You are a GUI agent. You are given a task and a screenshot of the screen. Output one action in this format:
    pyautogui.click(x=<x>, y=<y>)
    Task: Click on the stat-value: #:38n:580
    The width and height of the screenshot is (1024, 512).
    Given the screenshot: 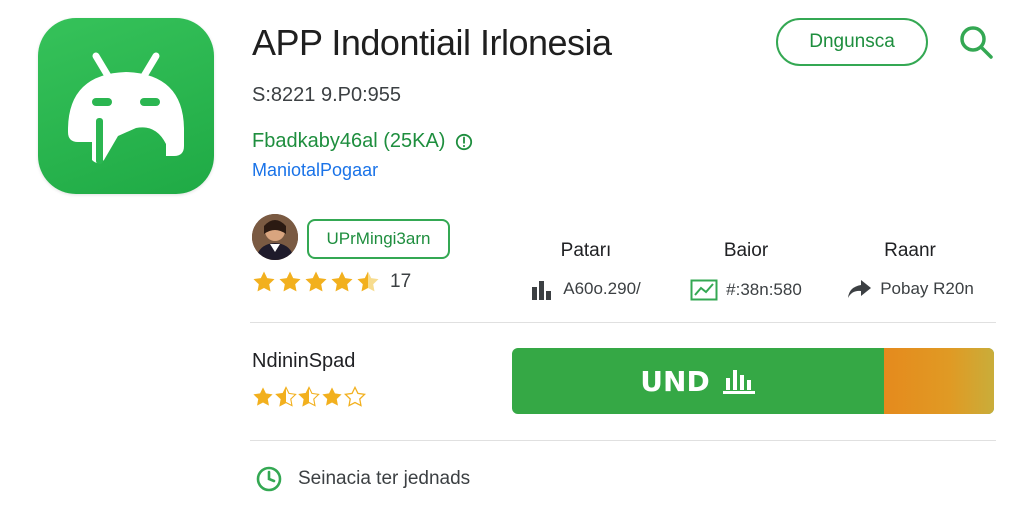 What is the action you would take?
    pyautogui.click(x=764, y=289)
    